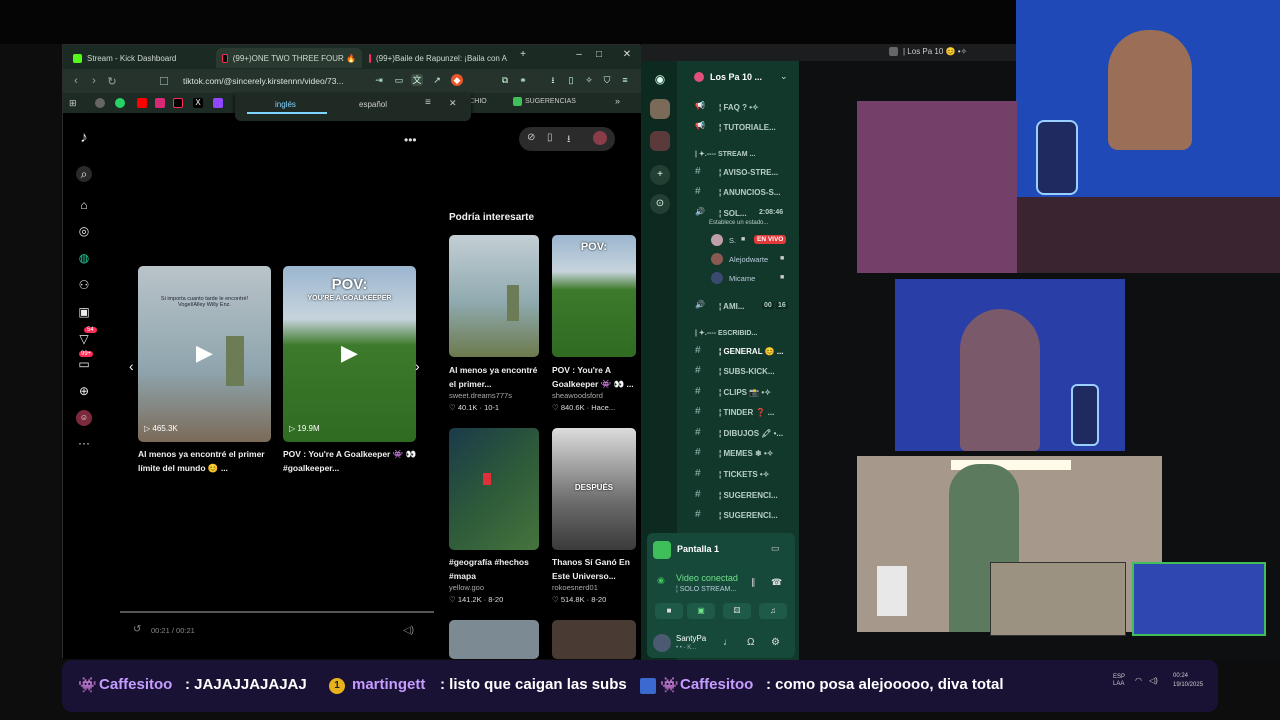  What do you see at coordinates (74, 103) in the screenshot?
I see `apps-icon: ⊞` at bounding box center [74, 103].